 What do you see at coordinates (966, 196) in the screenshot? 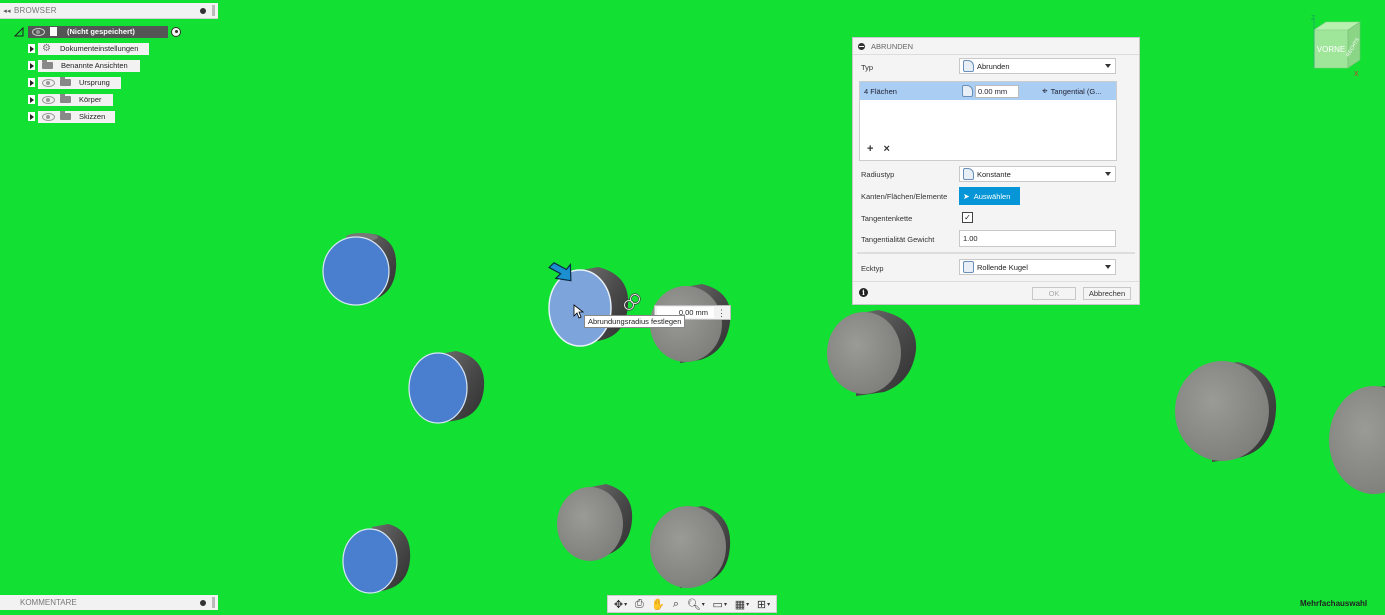
I see `cursor-arrow-icon: ➤` at bounding box center [966, 196].